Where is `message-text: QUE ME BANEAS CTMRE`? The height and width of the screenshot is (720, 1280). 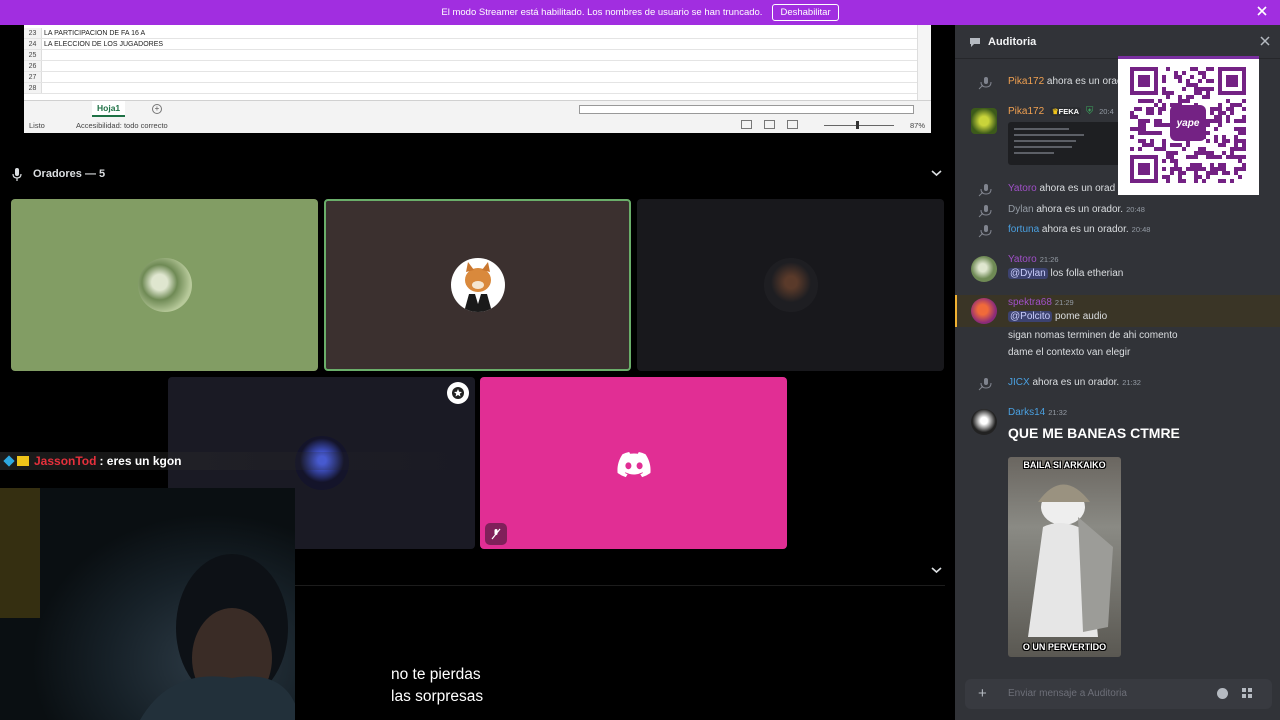
message-text: QUE ME BANEAS CTMRE is located at coordinates (1094, 433).